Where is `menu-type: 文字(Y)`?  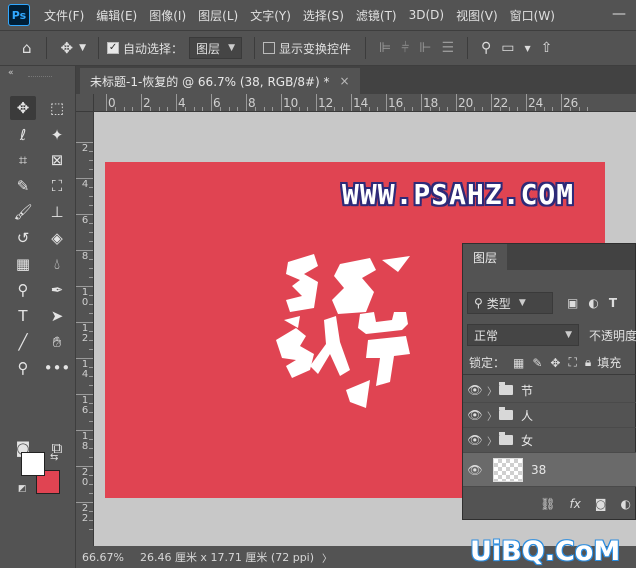 menu-type: 文字(Y) is located at coordinates (270, 15).